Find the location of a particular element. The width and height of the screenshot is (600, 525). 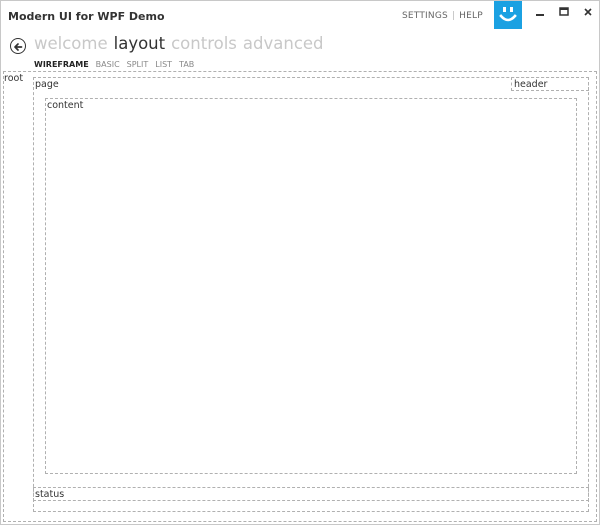

sub-menu: WIREFRAME BASIC SPLIT LIST TAB is located at coordinates (117, 64).